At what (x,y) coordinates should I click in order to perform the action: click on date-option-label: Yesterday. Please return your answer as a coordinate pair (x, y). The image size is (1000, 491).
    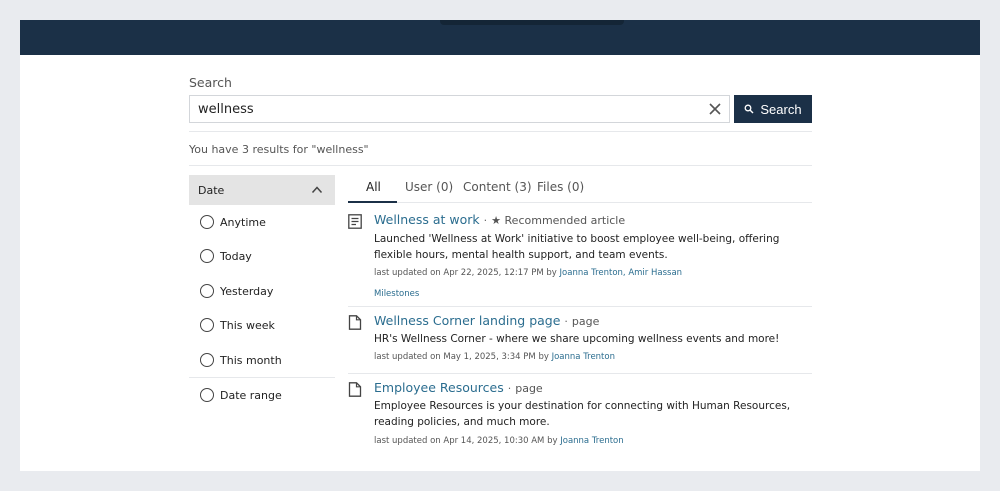
    Looking at the image, I should click on (247, 291).